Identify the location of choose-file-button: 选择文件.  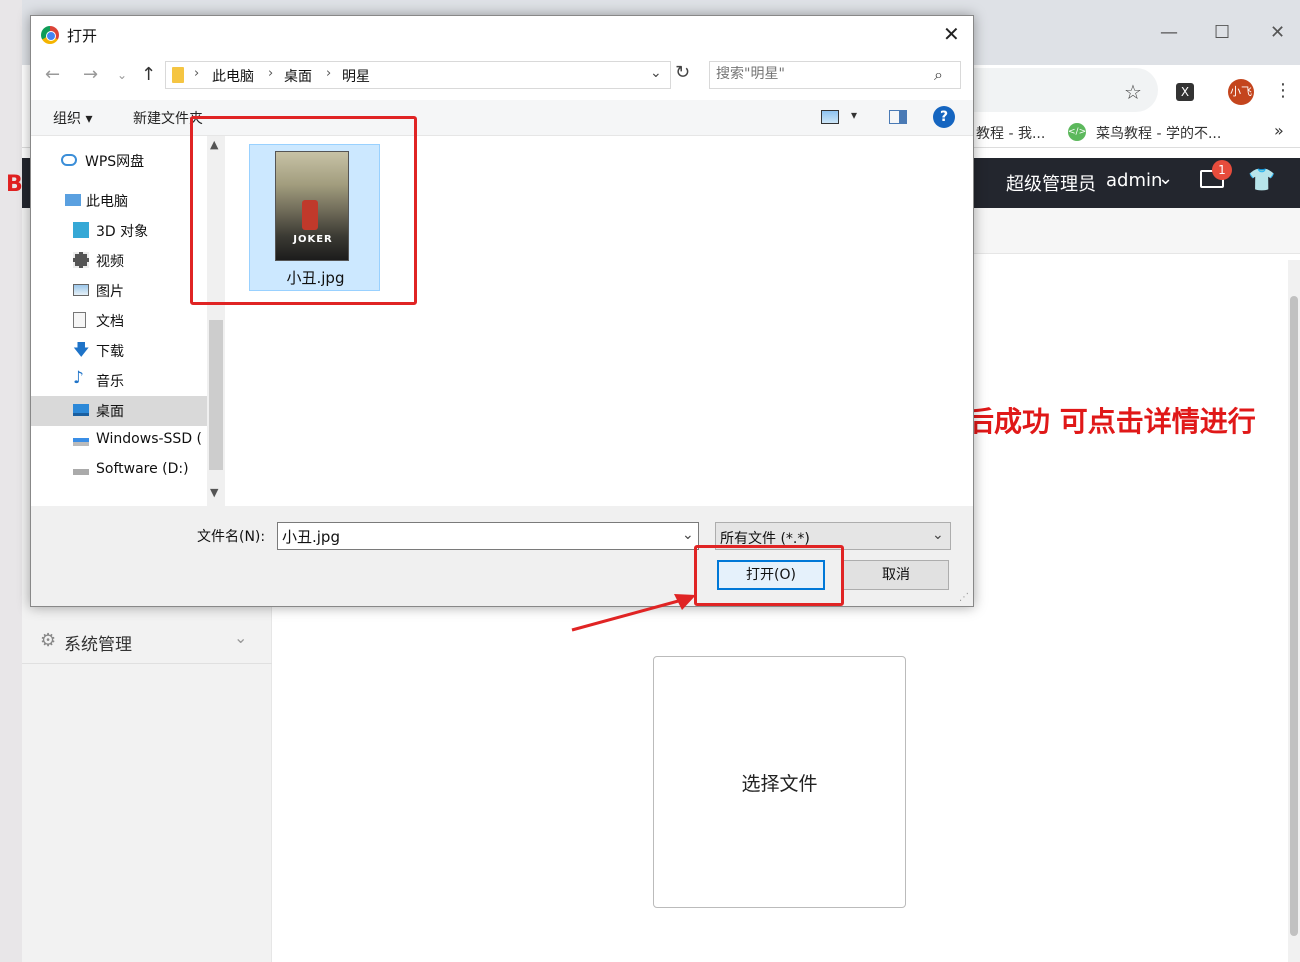
(779, 782).